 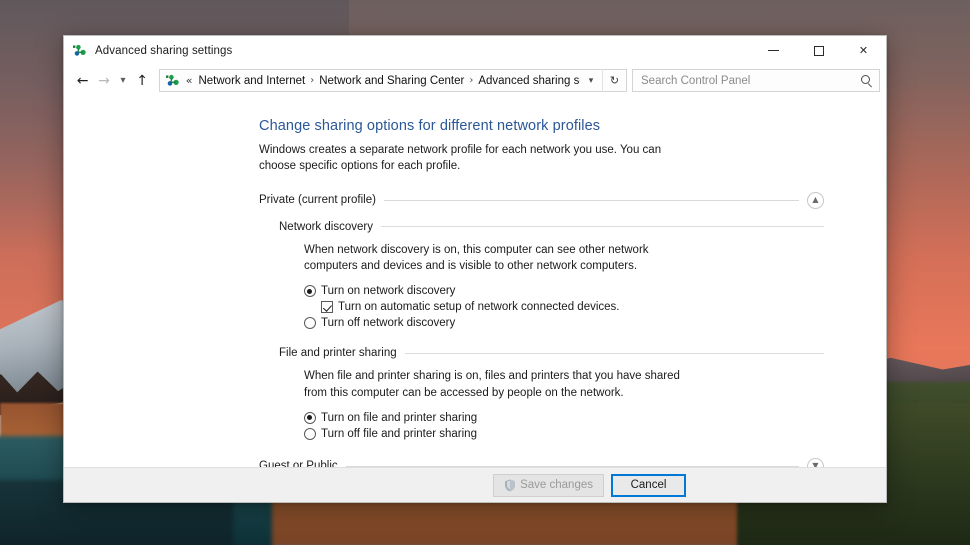 I want to click on uac-shield-icon, so click(x=510, y=485).